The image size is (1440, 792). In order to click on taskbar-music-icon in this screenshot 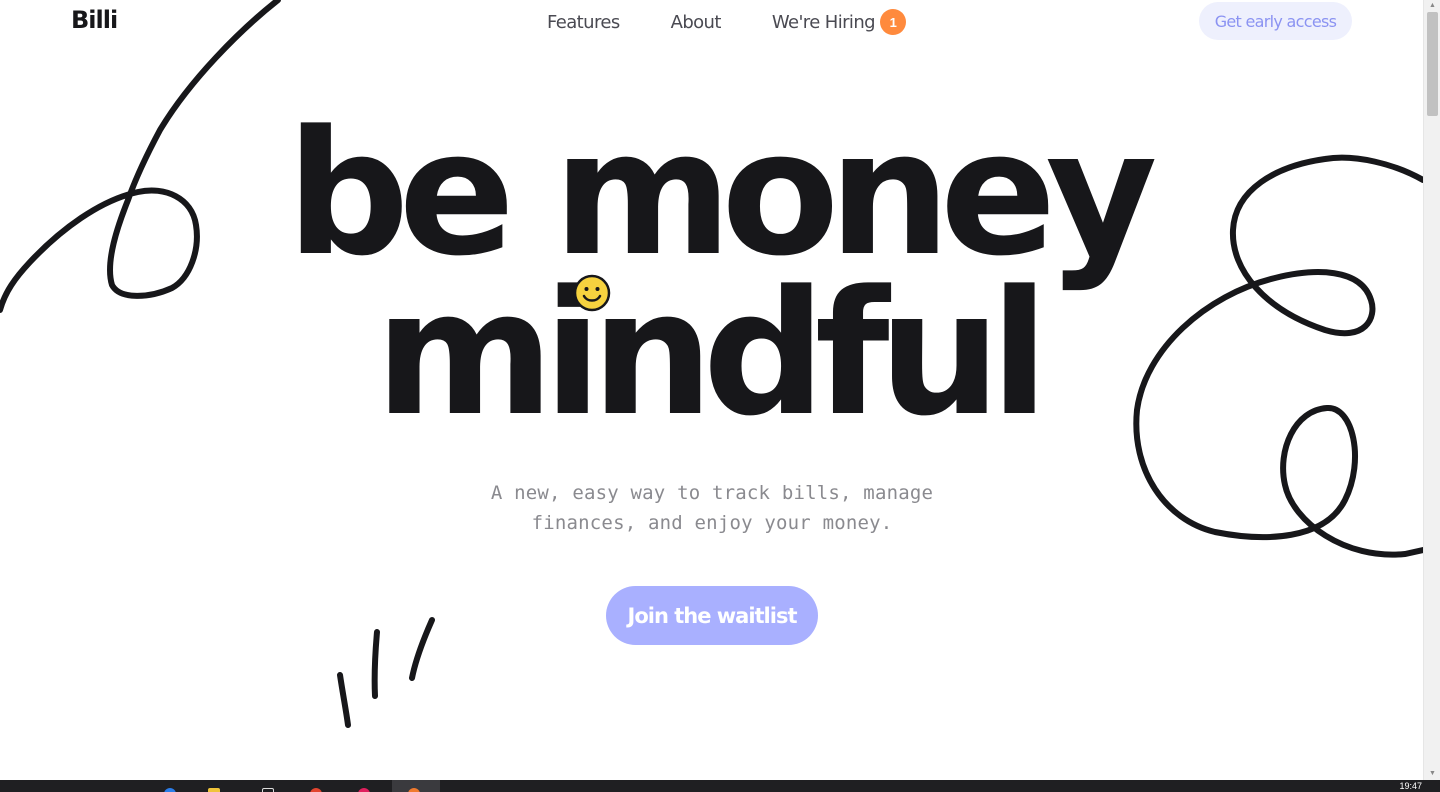, I will do `click(364, 790)`.